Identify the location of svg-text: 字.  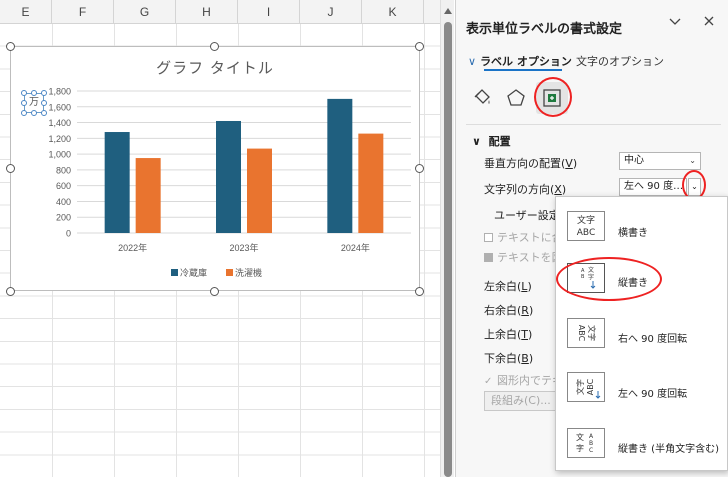
(580, 448).